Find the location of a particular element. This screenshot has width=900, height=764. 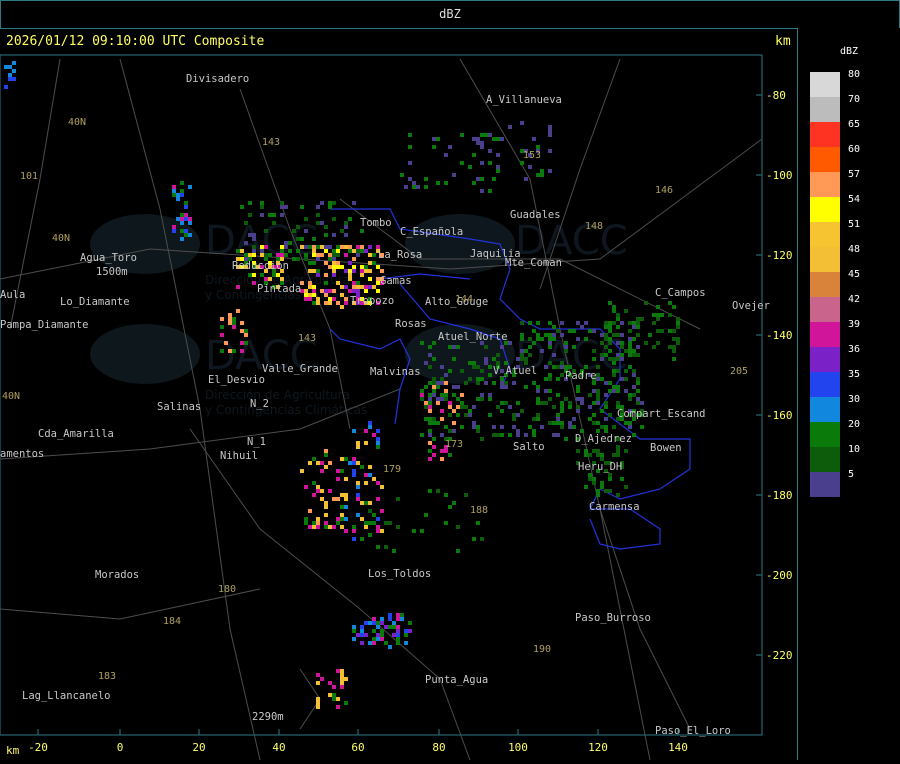

road-number: 148 is located at coordinates (594, 226).